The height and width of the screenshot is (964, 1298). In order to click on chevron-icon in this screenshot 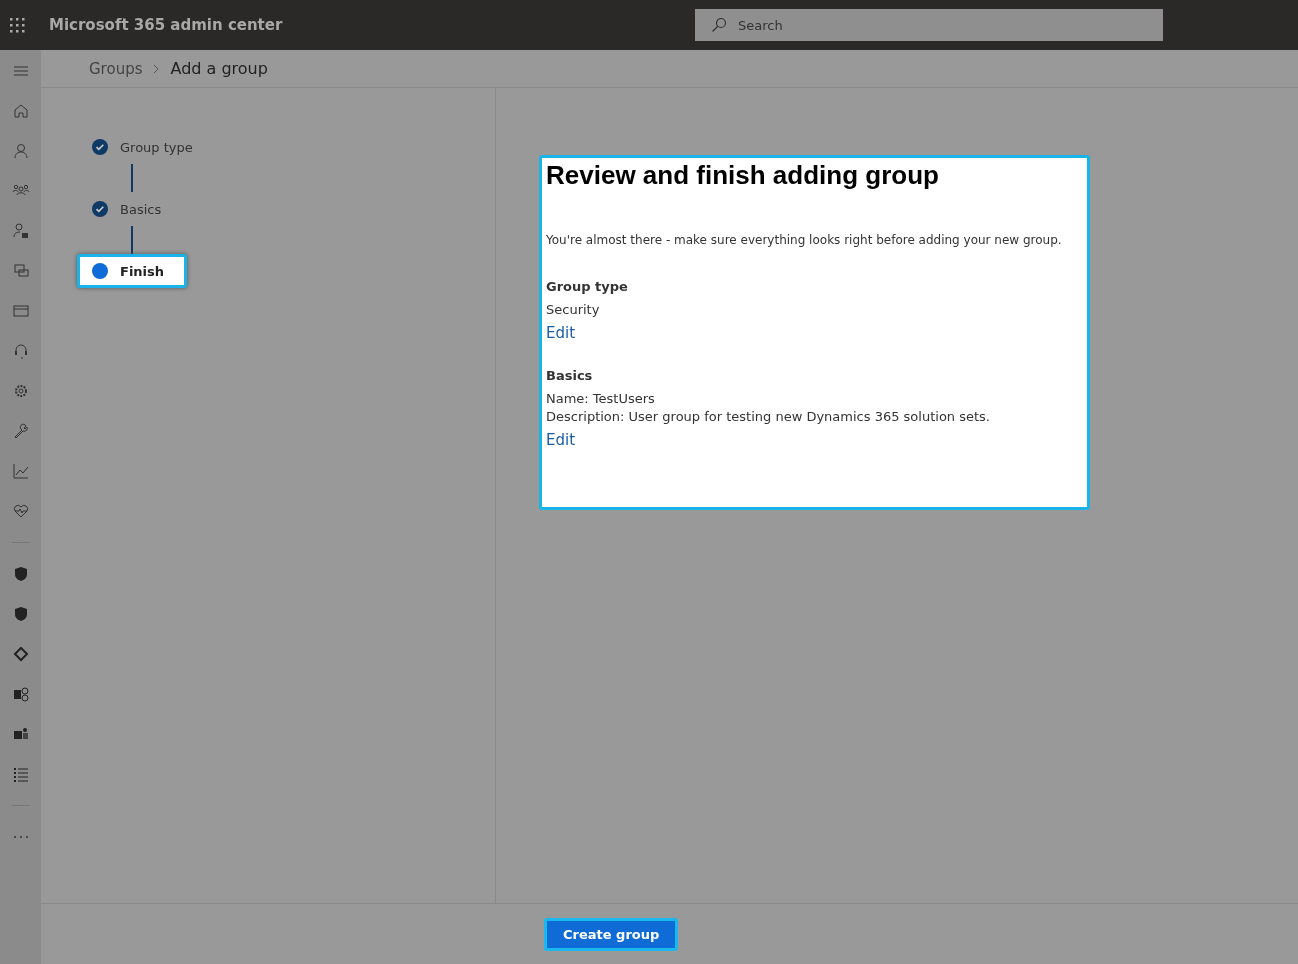, I will do `click(156, 68)`.